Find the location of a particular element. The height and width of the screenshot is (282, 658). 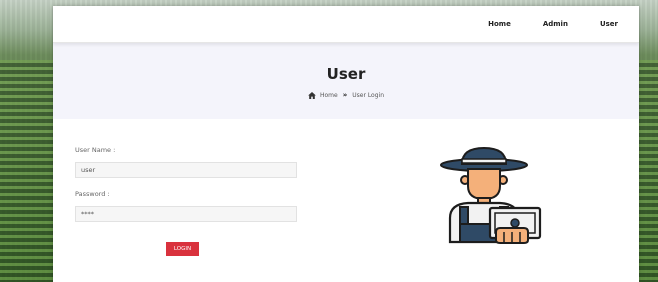

login-button: LOGIN is located at coordinates (182, 249).